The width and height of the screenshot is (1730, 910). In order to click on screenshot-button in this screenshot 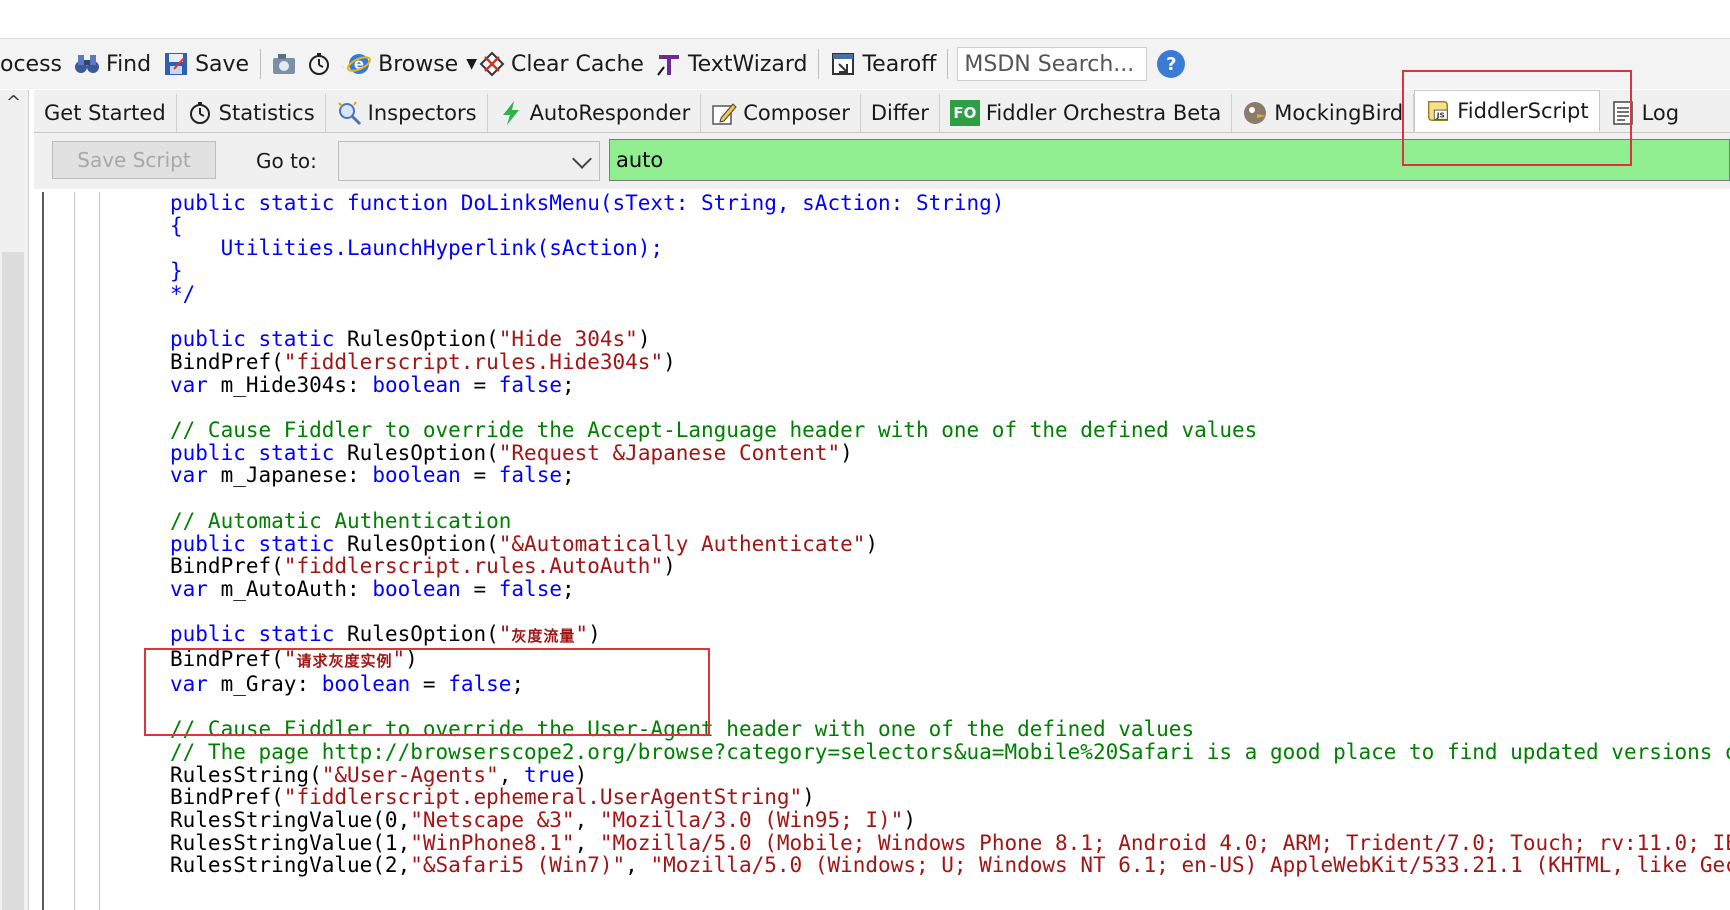, I will do `click(285, 64)`.